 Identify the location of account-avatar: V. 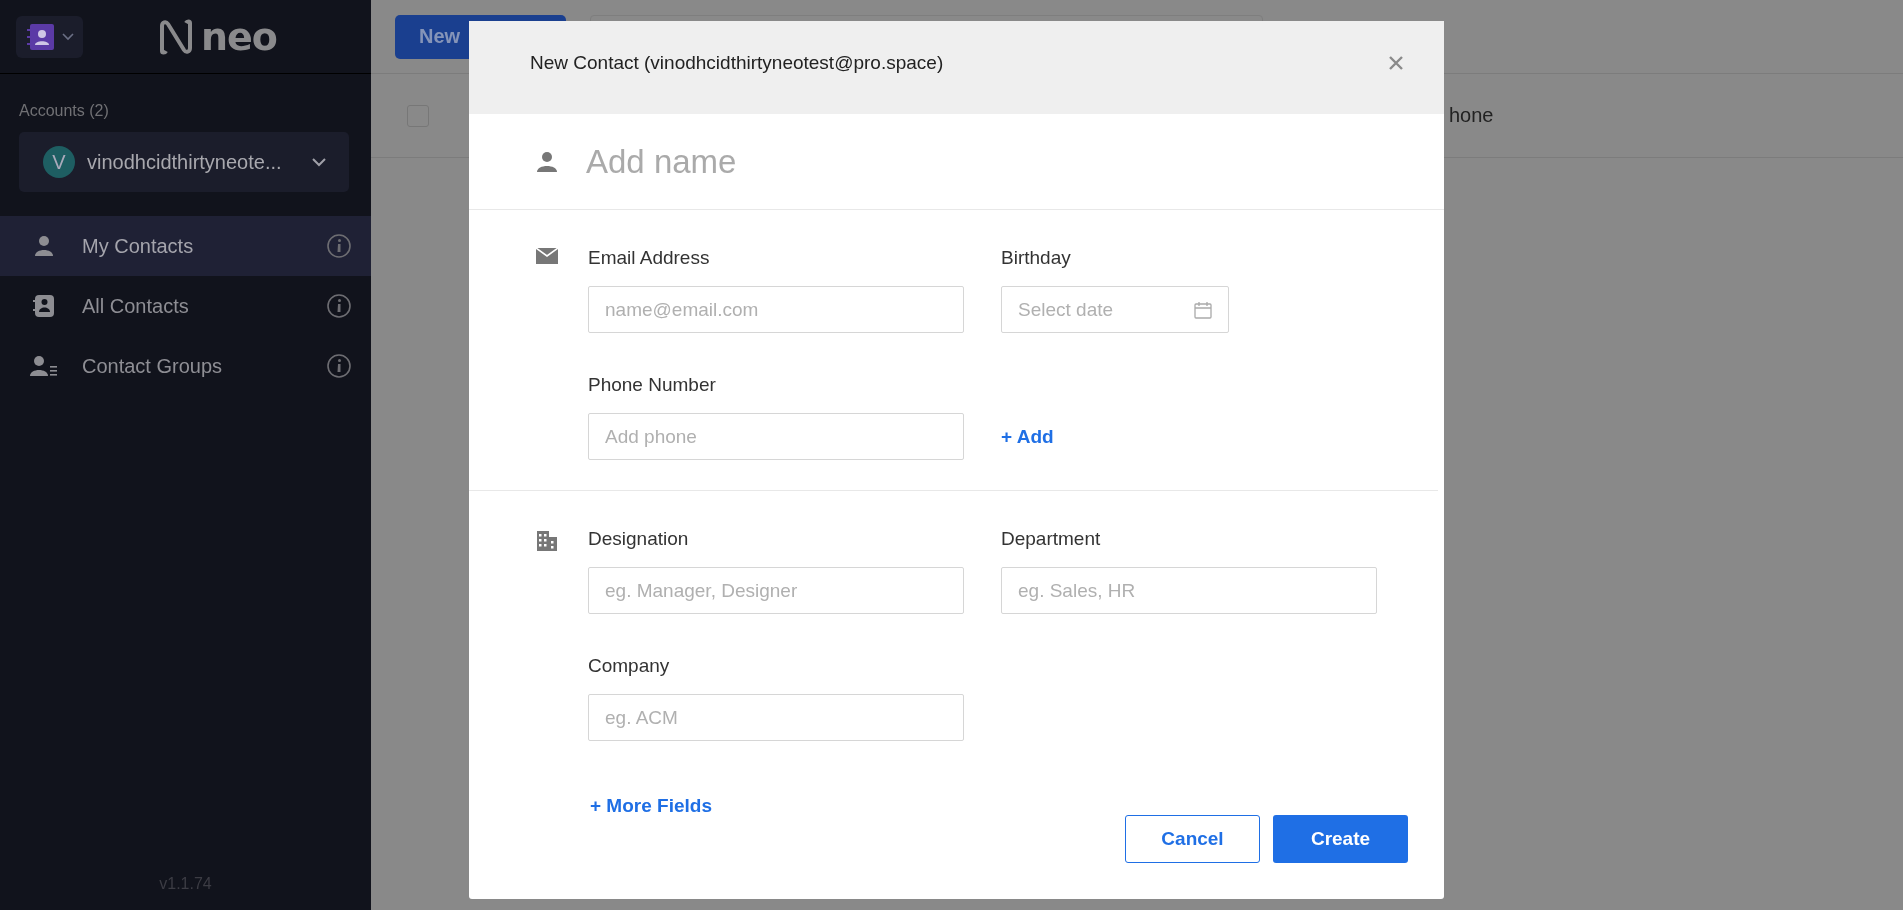
(59, 162).